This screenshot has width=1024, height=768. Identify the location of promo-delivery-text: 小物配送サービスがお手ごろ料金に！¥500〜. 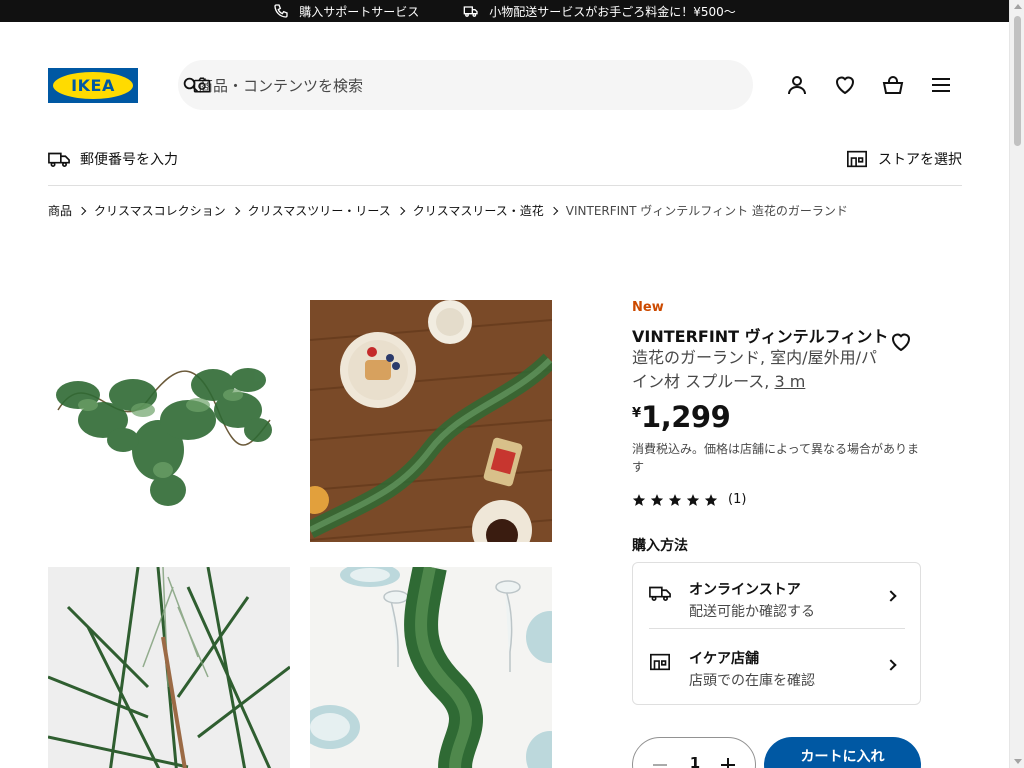
(612, 11).